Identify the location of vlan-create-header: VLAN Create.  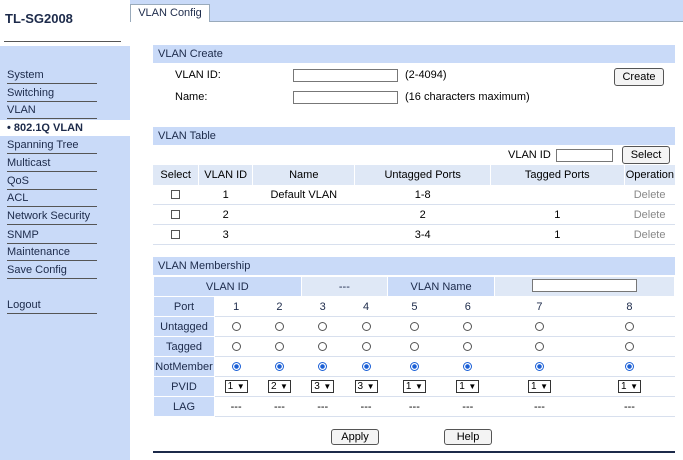
(414, 54).